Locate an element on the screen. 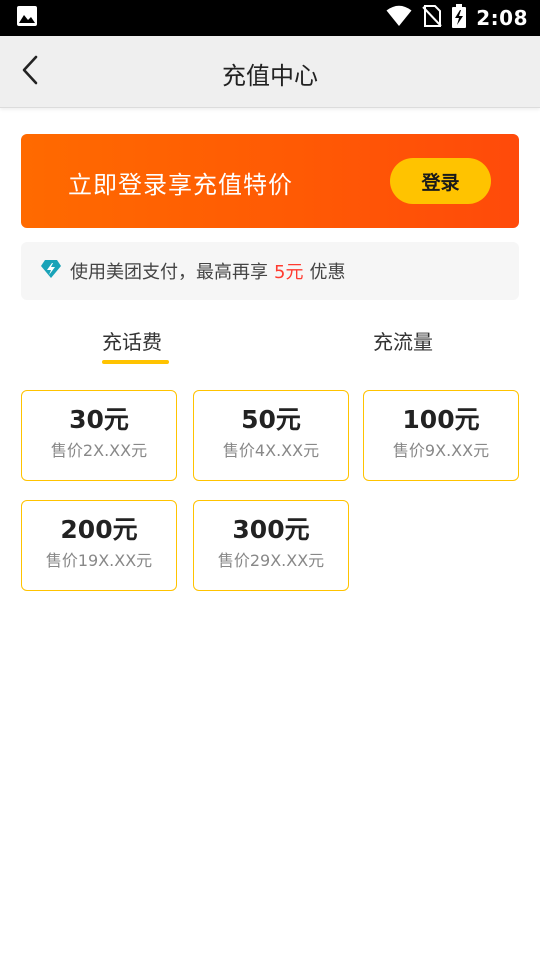 Image resolution: width=540 pixels, height=960 pixels. amount-option-50: 50元 售价4X.XX元 is located at coordinates (271, 435).